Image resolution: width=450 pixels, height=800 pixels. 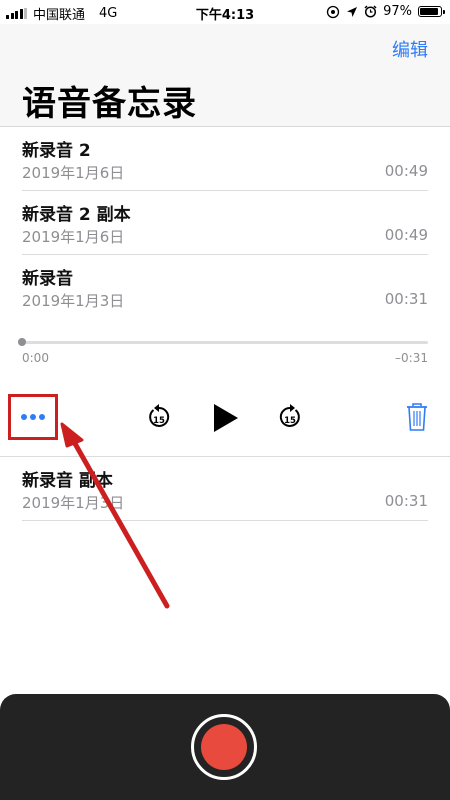 What do you see at coordinates (76, 215) in the screenshot?
I see `recording-name: 新录音 2 副本` at bounding box center [76, 215].